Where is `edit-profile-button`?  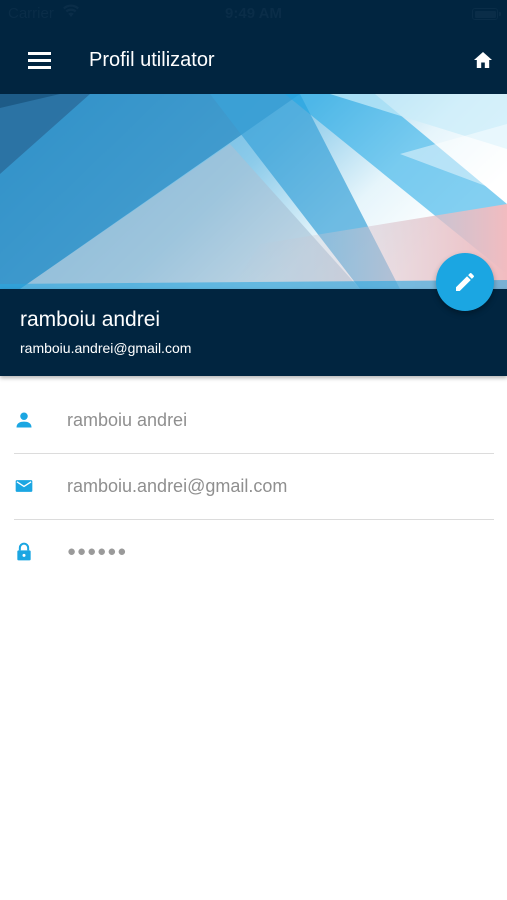
edit-profile-button is located at coordinates (465, 282).